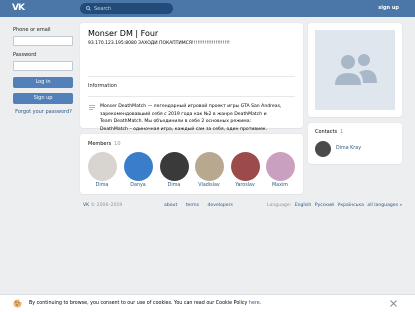  I want to click on contacts-card: Contacts 1 Dima Kray, so click(355, 143).